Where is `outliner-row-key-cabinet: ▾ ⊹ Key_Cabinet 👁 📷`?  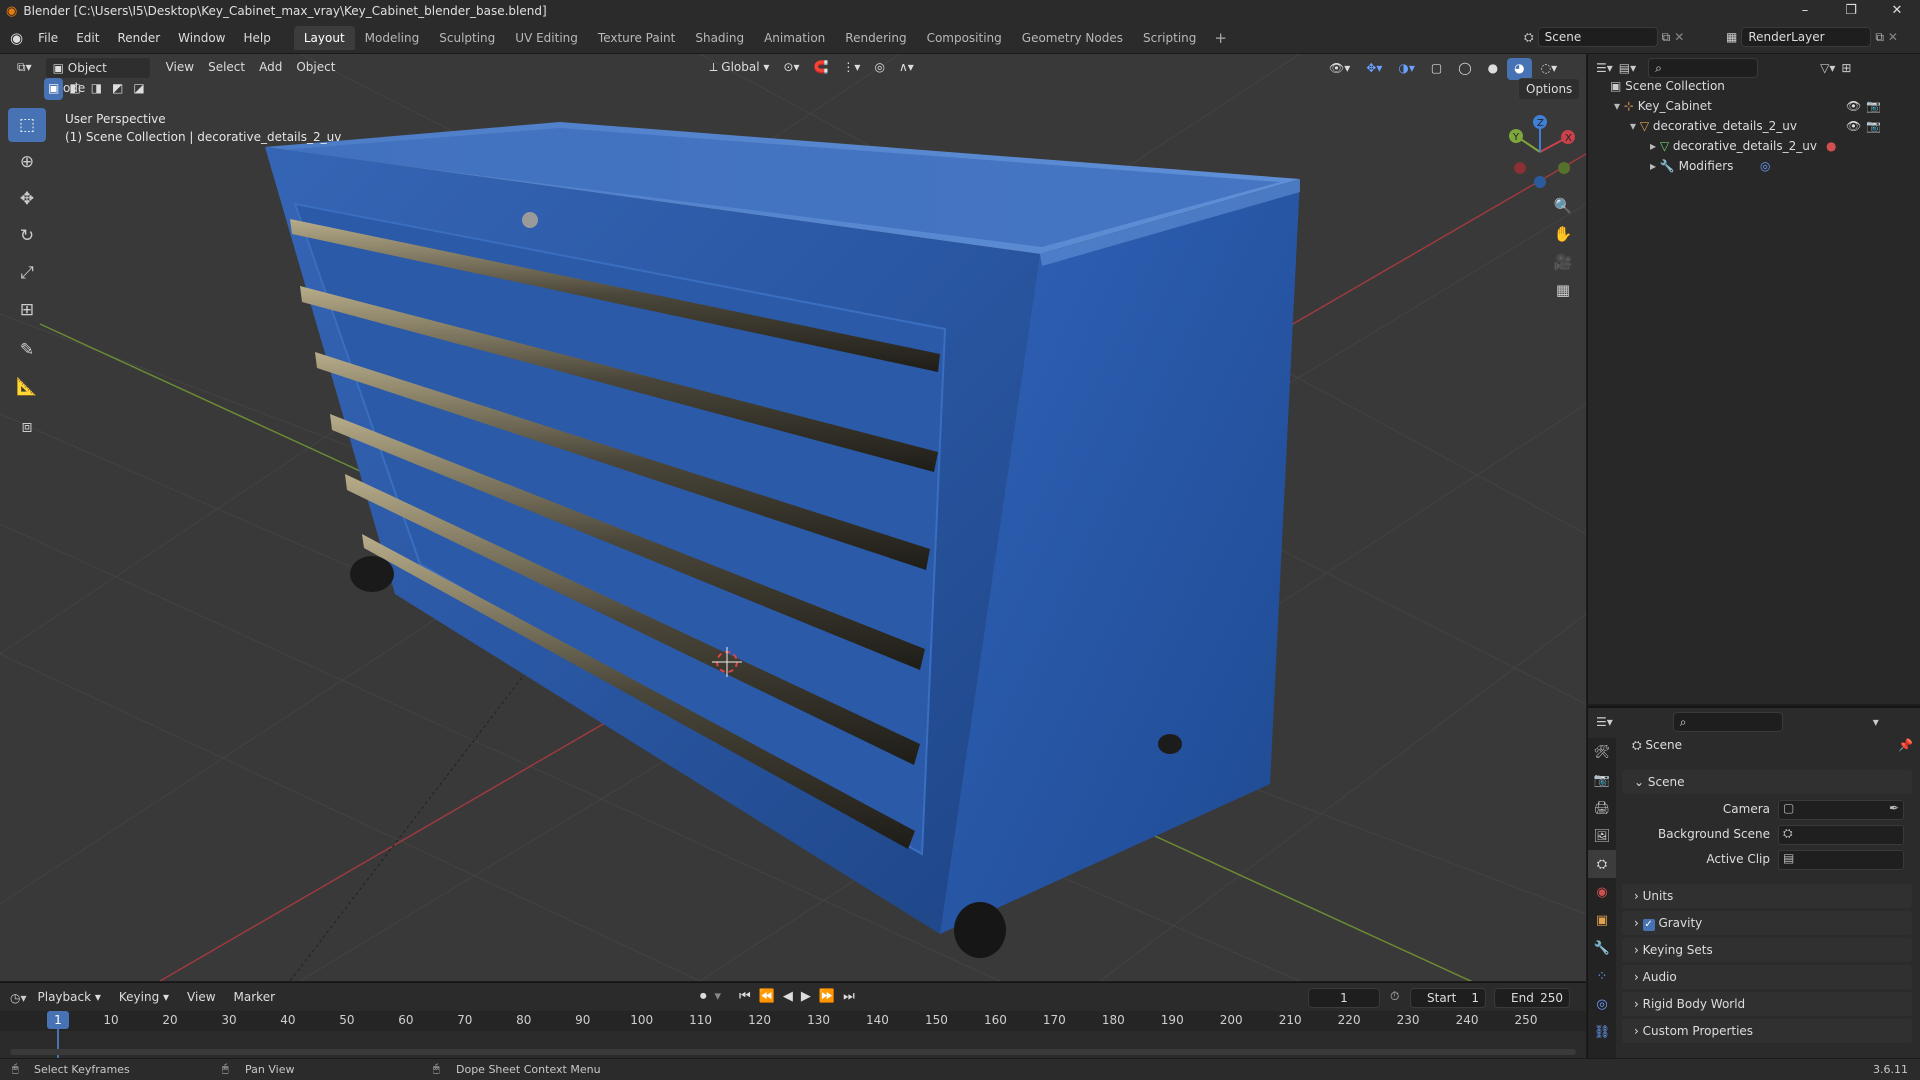 outliner-row-key-cabinet: ▾ ⊹ Key_Cabinet 👁 📷 is located at coordinates (1764, 106).